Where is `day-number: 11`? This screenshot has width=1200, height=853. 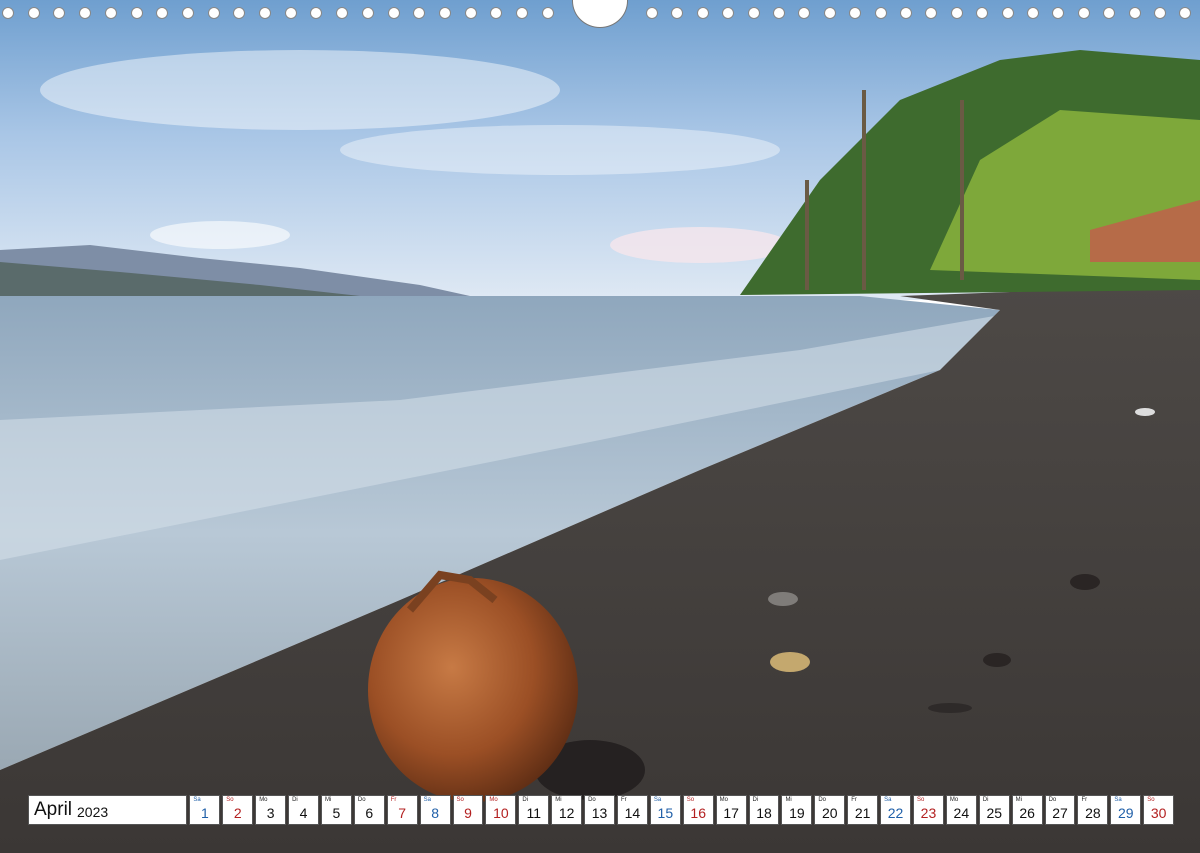 day-number: 11 is located at coordinates (534, 813).